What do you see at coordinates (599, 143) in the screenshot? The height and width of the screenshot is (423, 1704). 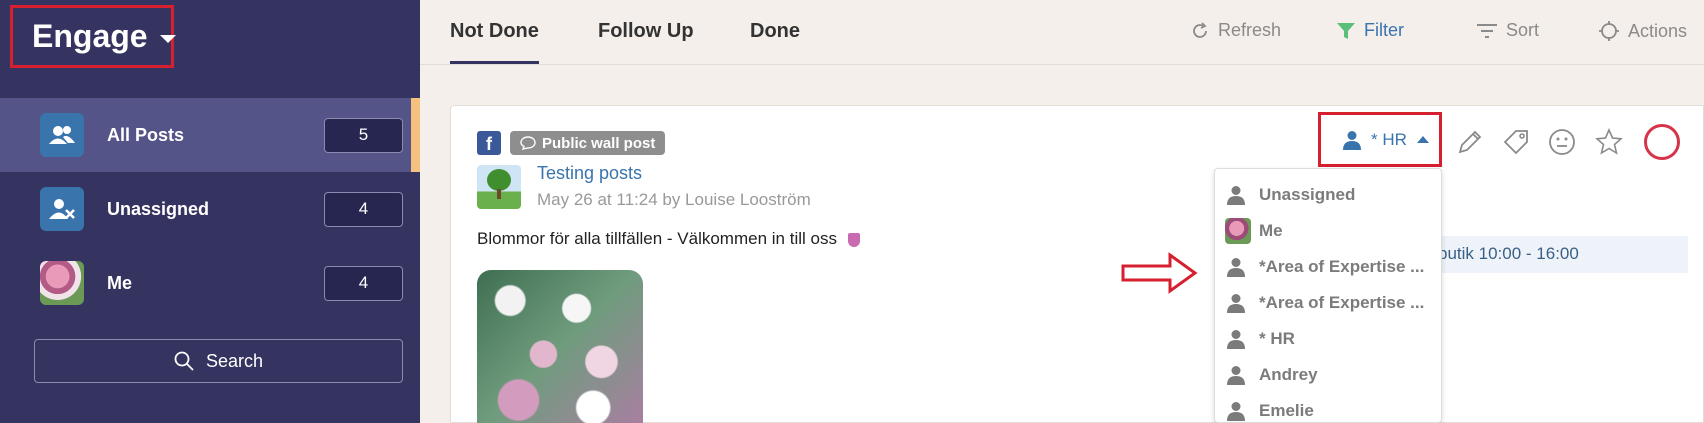 I see `post-type-label: Public wall post` at bounding box center [599, 143].